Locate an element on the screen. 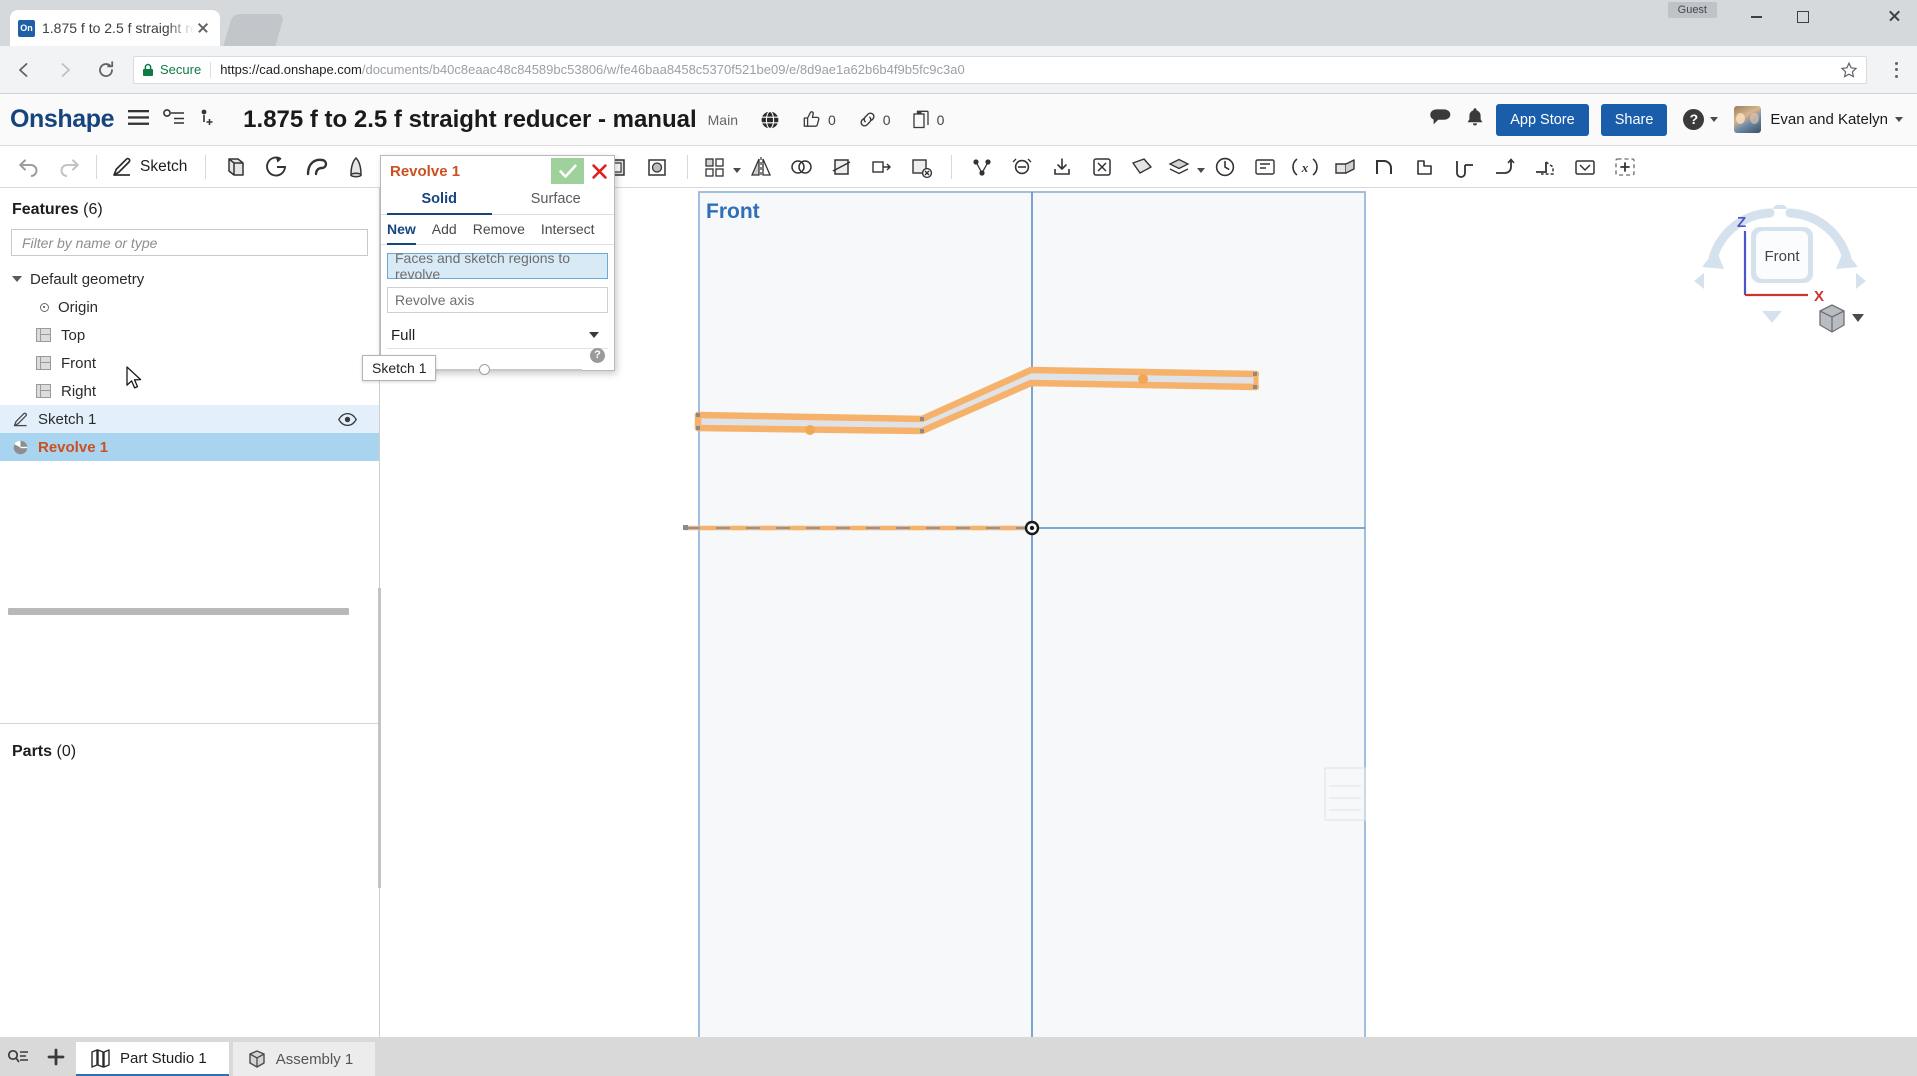 The width and height of the screenshot is (1917, 1076). import-icon is located at coordinates (1062, 167).